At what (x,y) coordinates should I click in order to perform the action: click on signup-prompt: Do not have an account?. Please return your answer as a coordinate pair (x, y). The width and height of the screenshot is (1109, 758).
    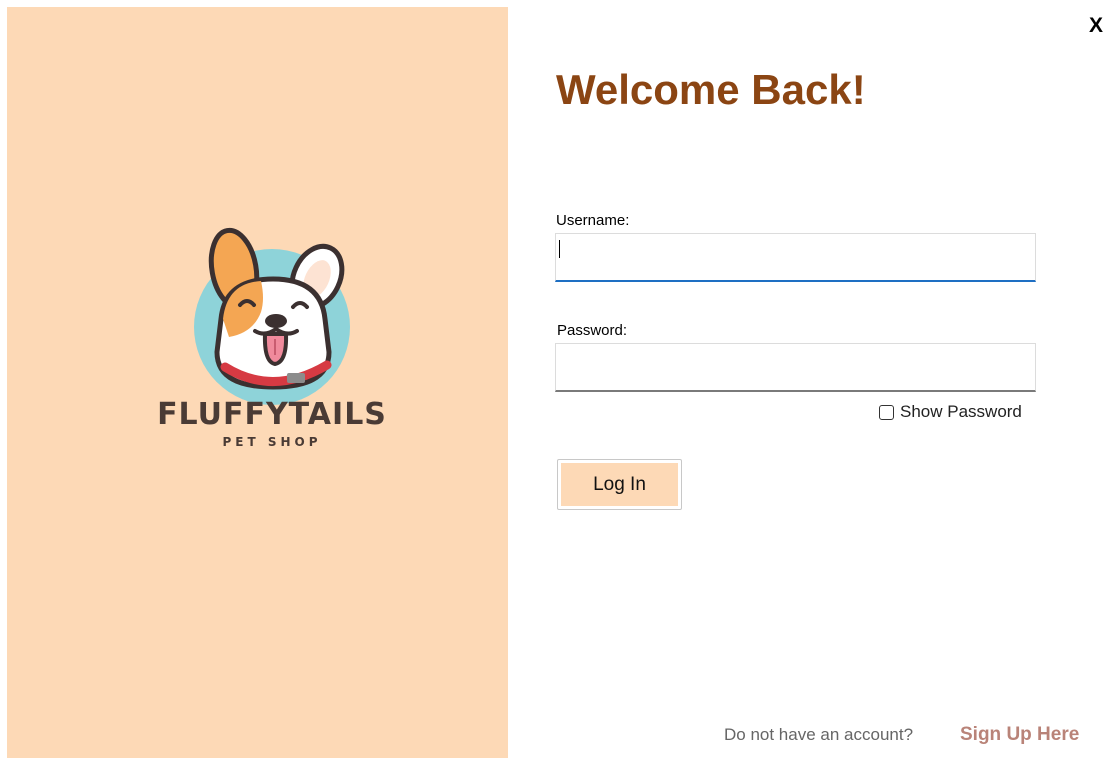
    Looking at the image, I should click on (819, 734).